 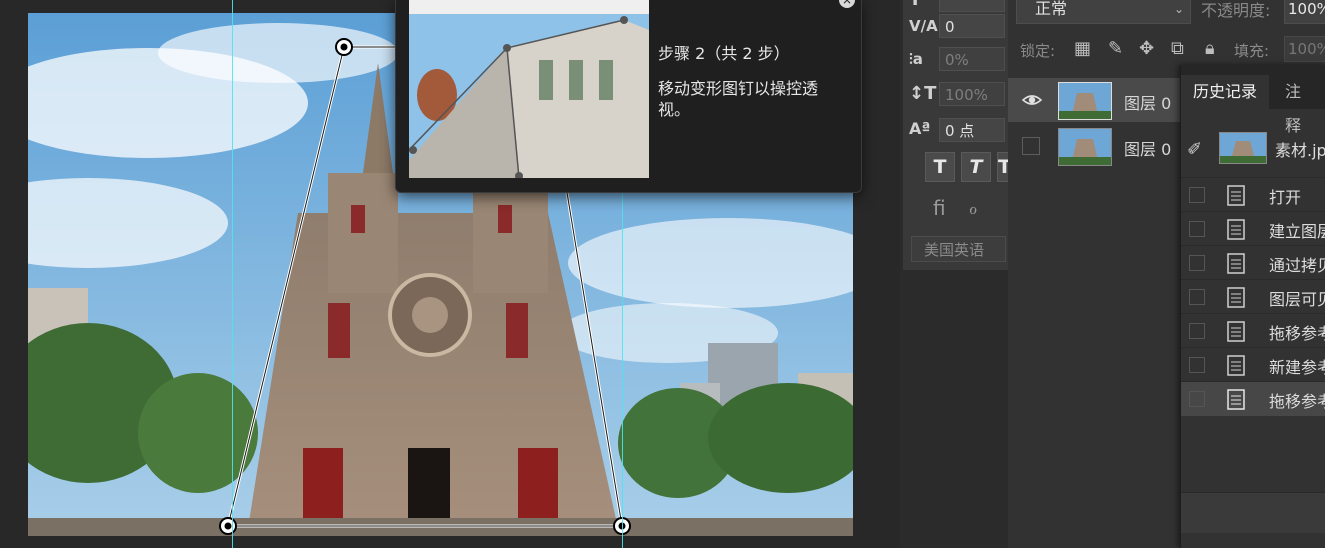 What do you see at coordinates (1253, 228) in the screenshot?
I see `history-step: 建立图层` at bounding box center [1253, 228].